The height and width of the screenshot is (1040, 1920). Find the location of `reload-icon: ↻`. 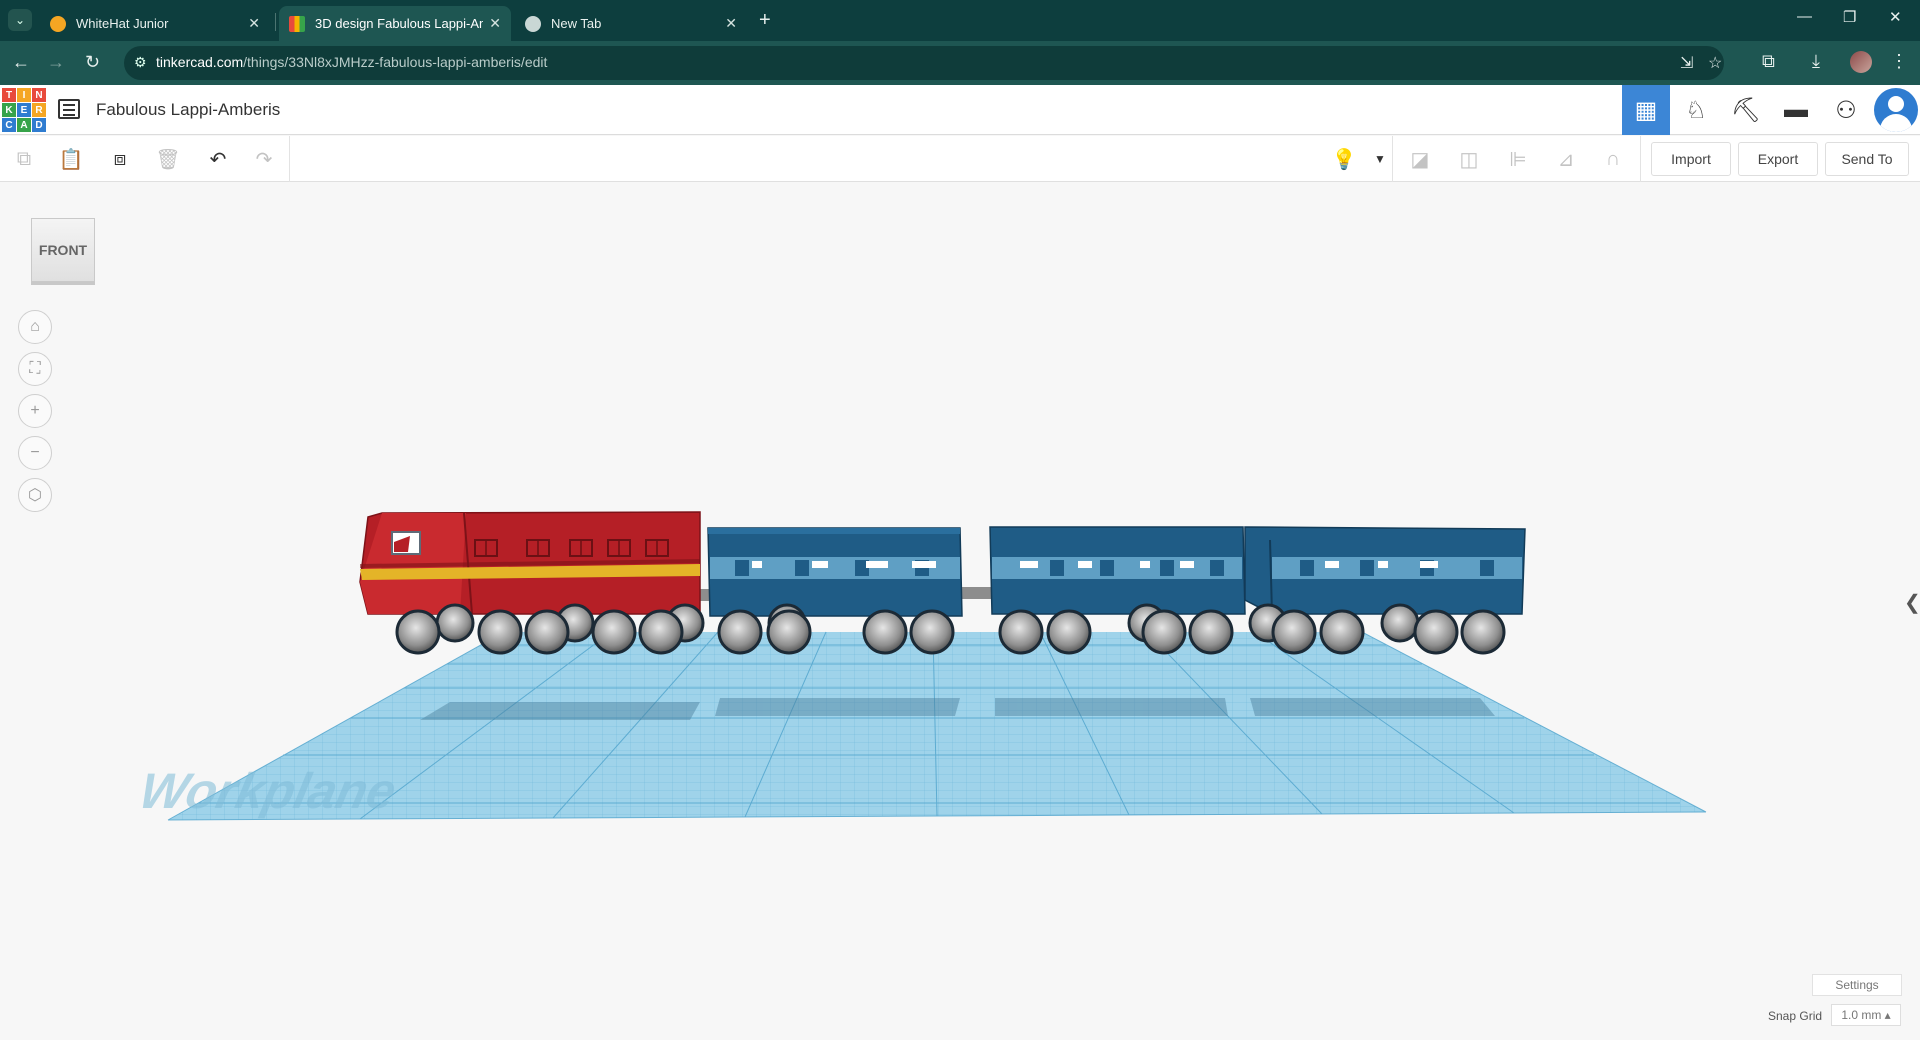

reload-icon: ↻ is located at coordinates (92, 62).